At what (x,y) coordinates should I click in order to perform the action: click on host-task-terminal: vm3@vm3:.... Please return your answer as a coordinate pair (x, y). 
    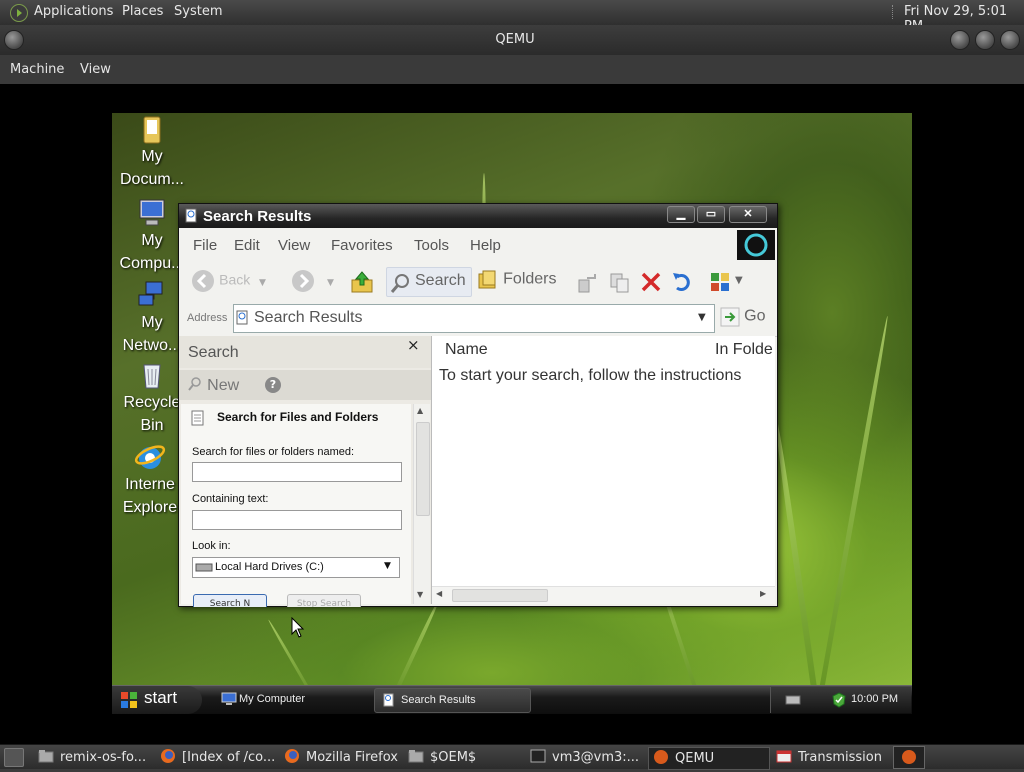
    Looking at the image, I should click on (587, 757).